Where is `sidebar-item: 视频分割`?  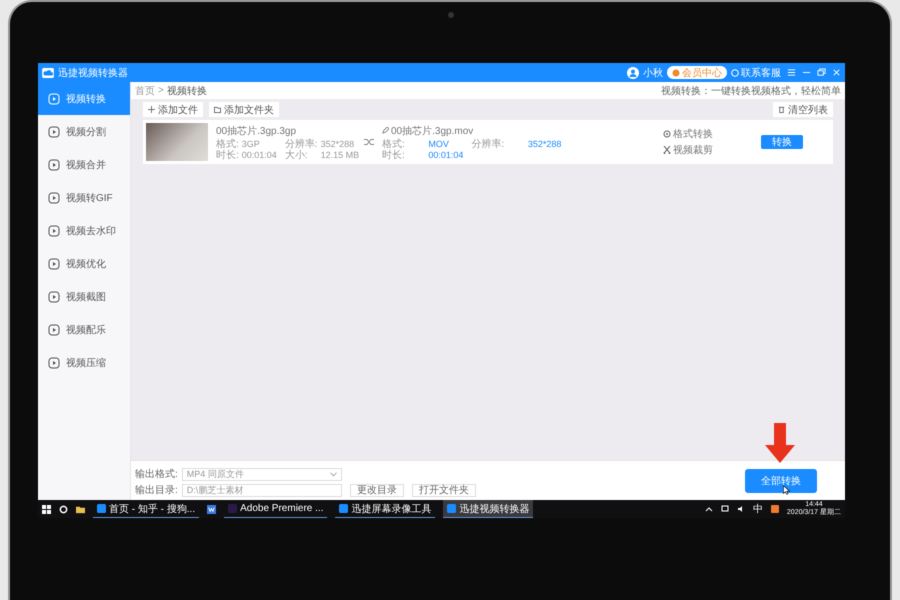 sidebar-item: 视频分割 is located at coordinates (84, 131).